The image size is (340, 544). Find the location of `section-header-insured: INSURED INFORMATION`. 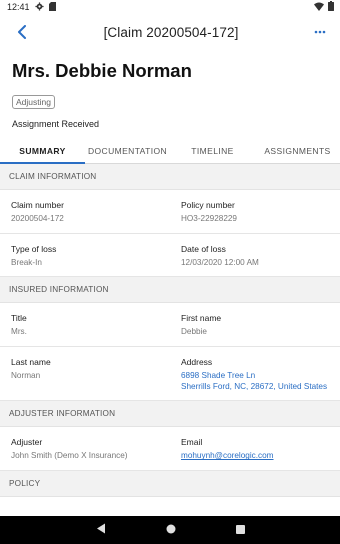

section-header-insured: INSURED INFORMATION is located at coordinates (170, 290).